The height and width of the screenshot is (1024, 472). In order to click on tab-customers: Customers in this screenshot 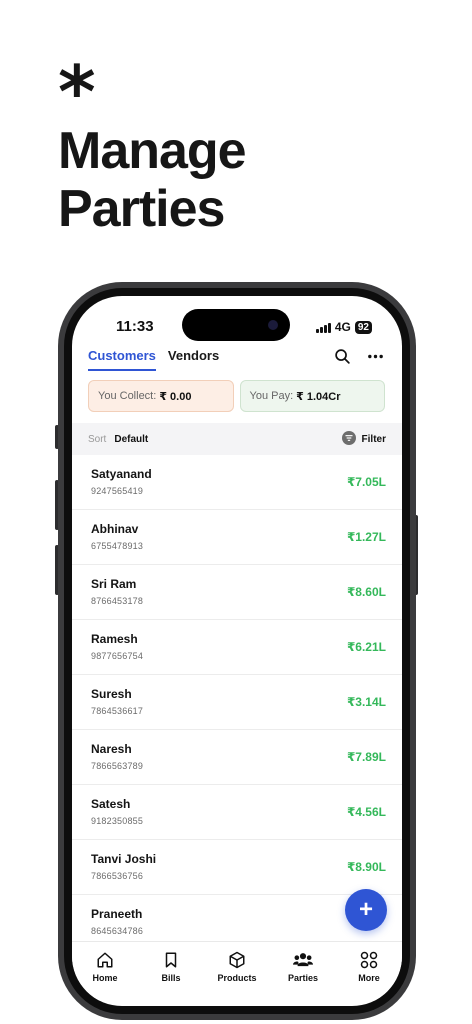, I will do `click(122, 359)`.